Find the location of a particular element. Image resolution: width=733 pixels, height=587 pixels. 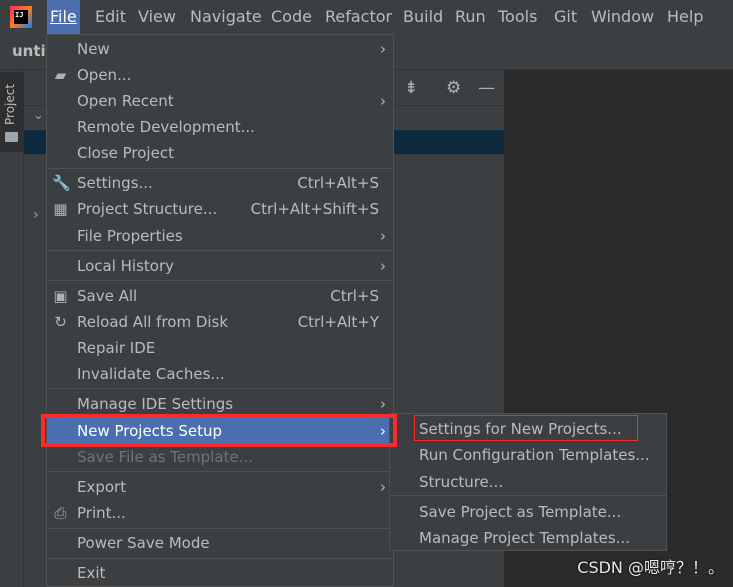

menu-item-label: Close Project is located at coordinates (125, 153).